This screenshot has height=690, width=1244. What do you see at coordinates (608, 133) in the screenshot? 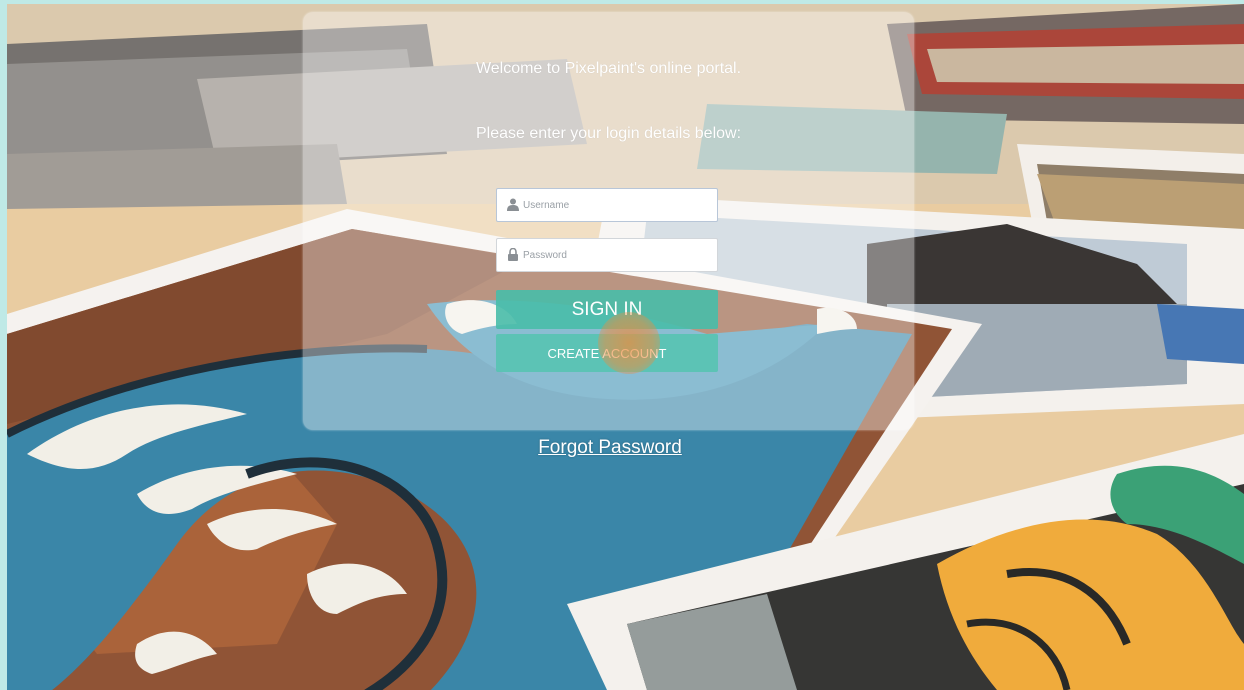
I see `instructions-text: Please enter your login details below:` at bounding box center [608, 133].